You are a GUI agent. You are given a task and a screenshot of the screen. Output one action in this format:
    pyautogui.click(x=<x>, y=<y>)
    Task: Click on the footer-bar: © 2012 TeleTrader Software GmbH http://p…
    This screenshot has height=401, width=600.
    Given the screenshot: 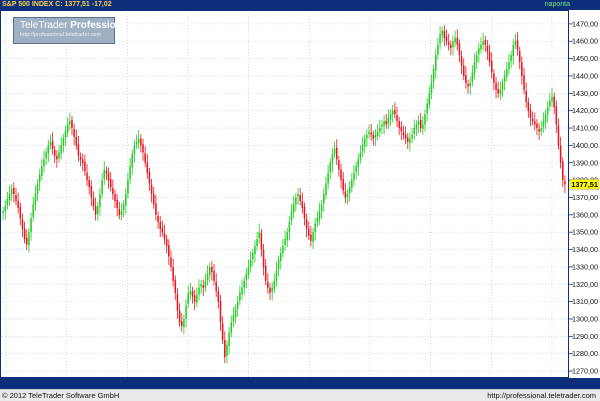 What is the action you would take?
    pyautogui.click(x=300, y=395)
    